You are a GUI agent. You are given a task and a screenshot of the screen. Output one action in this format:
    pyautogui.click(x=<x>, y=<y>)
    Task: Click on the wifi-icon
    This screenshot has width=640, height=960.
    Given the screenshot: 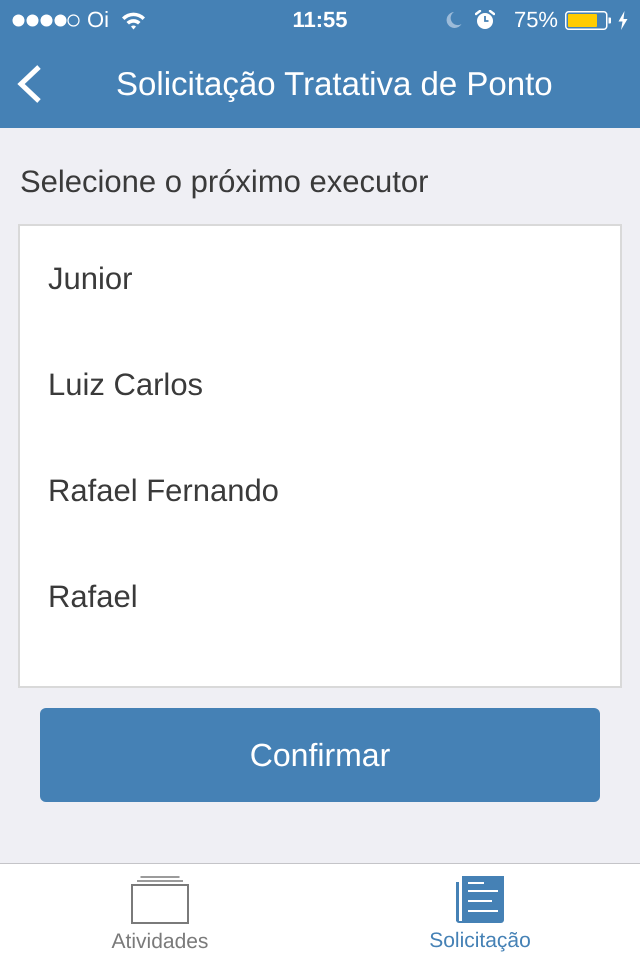 What is the action you would take?
    pyautogui.click(x=133, y=20)
    